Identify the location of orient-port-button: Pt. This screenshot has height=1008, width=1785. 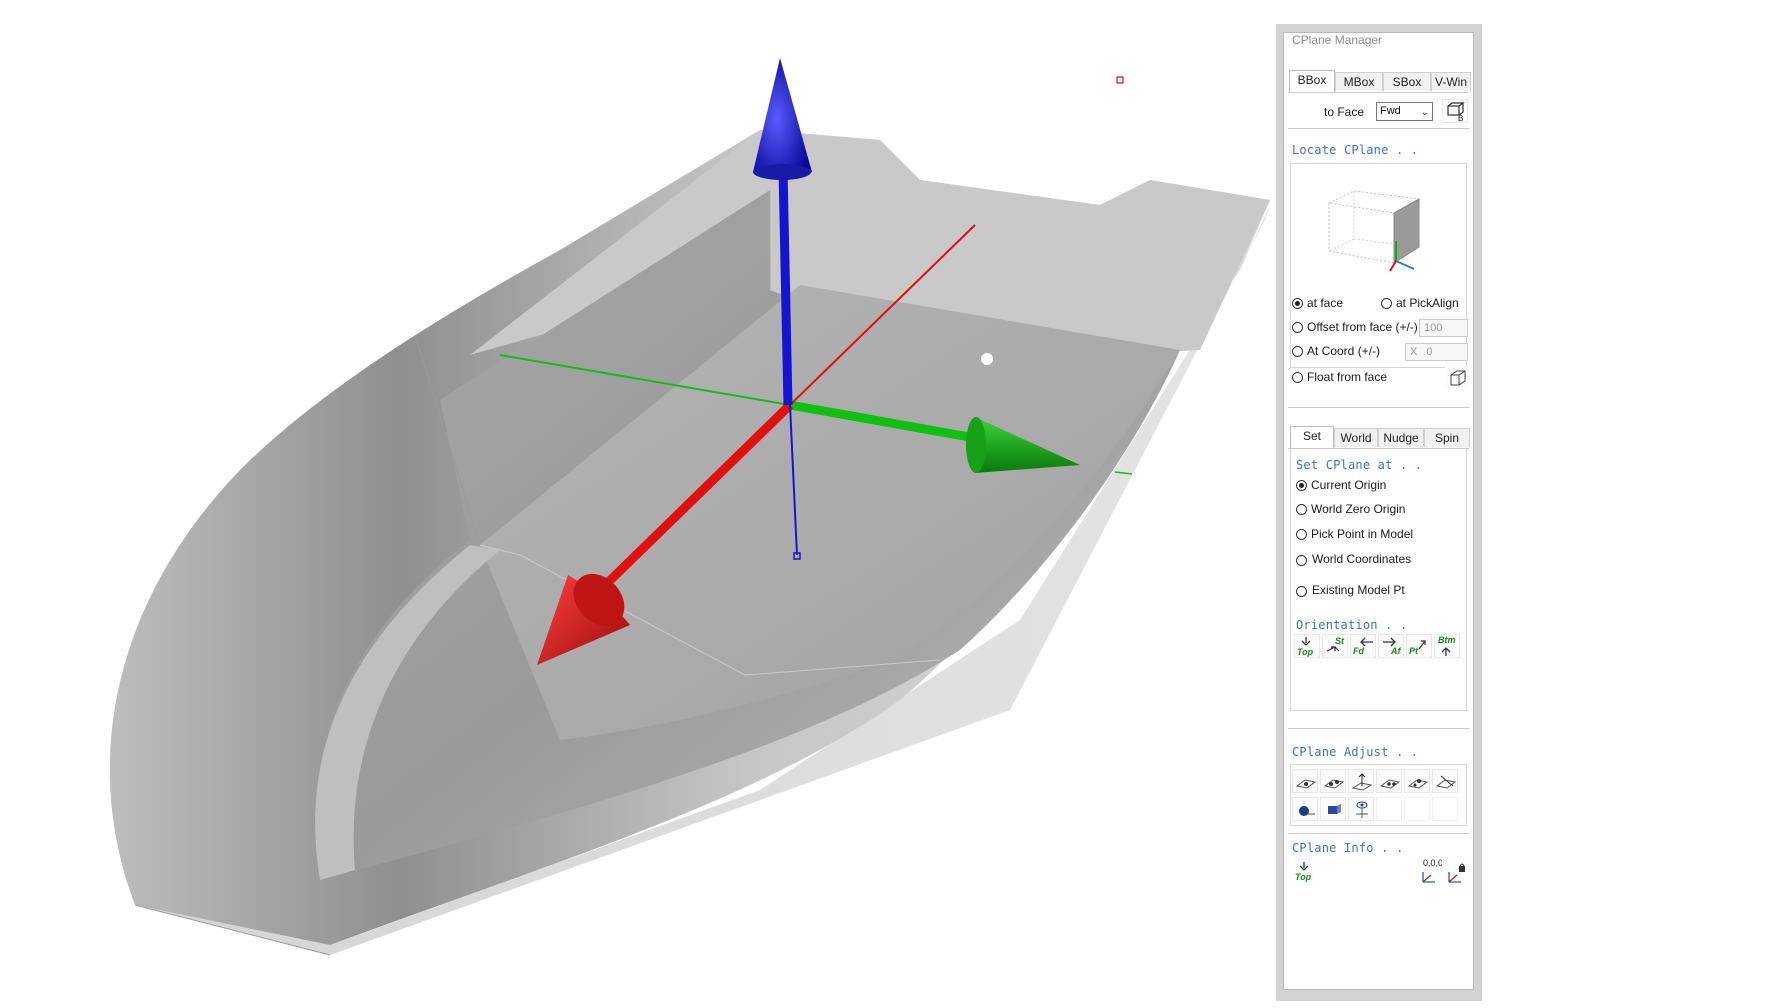
(1419, 646).